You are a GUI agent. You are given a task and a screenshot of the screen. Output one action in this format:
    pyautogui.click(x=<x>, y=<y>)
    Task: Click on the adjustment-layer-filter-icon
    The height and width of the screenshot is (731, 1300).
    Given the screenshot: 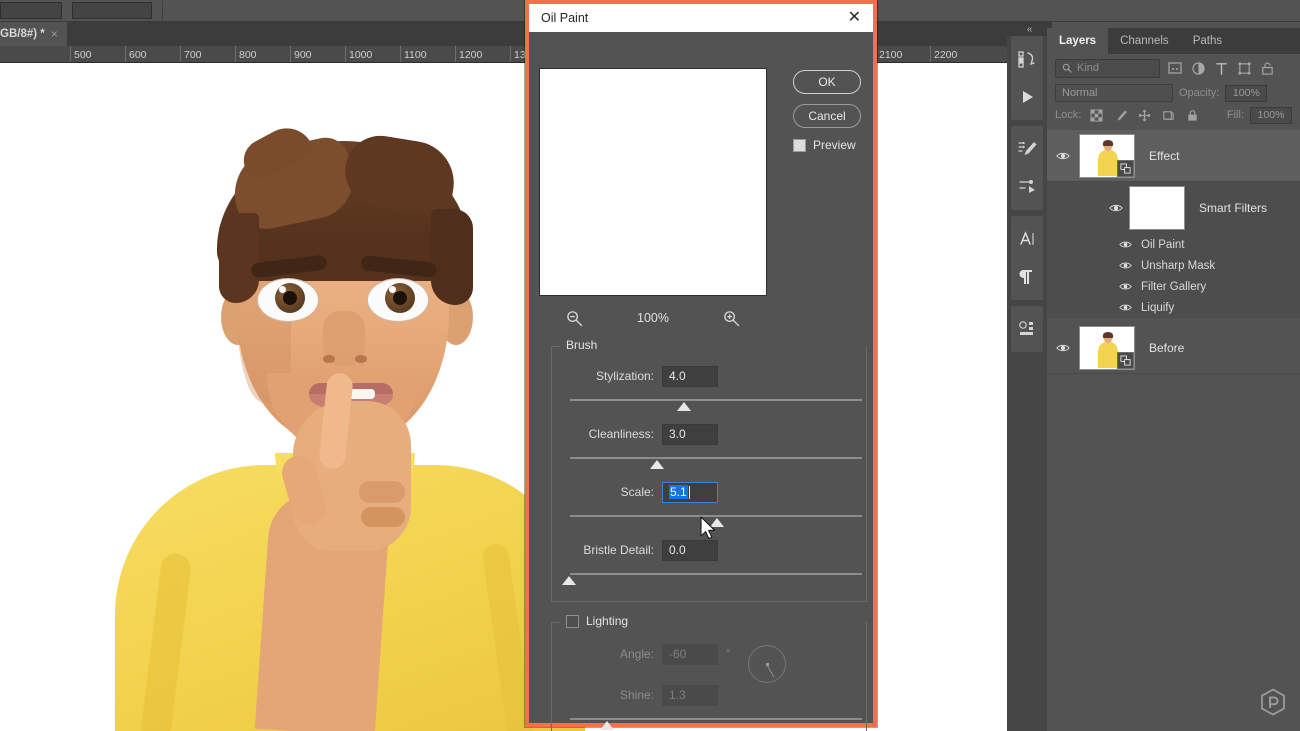 What is the action you would take?
    pyautogui.click(x=1198, y=68)
    